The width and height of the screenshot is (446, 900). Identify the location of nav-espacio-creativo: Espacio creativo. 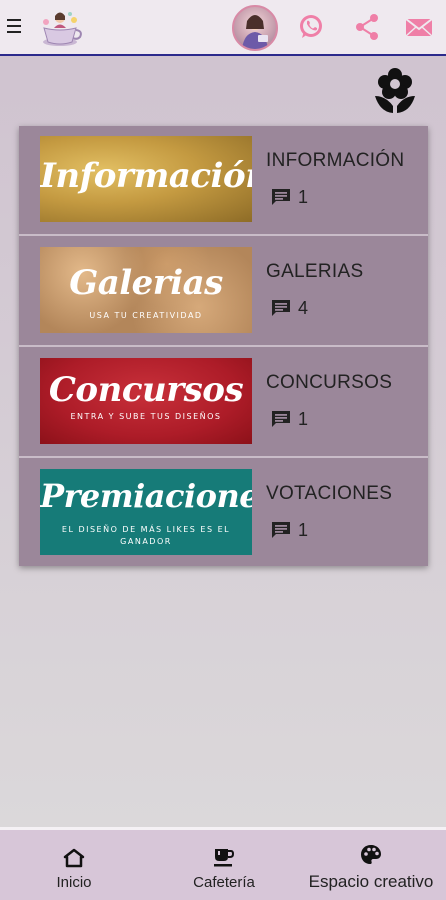
(371, 865).